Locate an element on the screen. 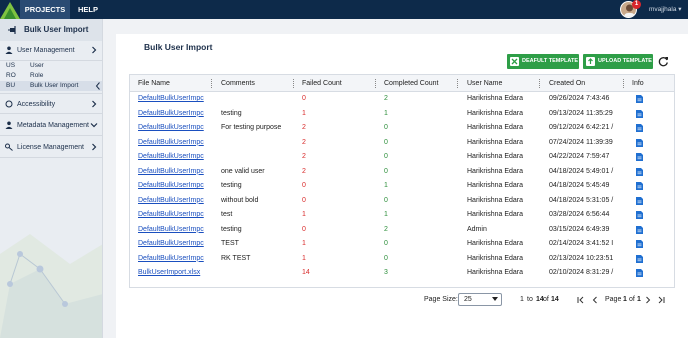 Image resolution: width=688 pixels, height=338 pixels. created-on-cell: 03/28/2024 6:56:44 is located at coordinates (579, 214).